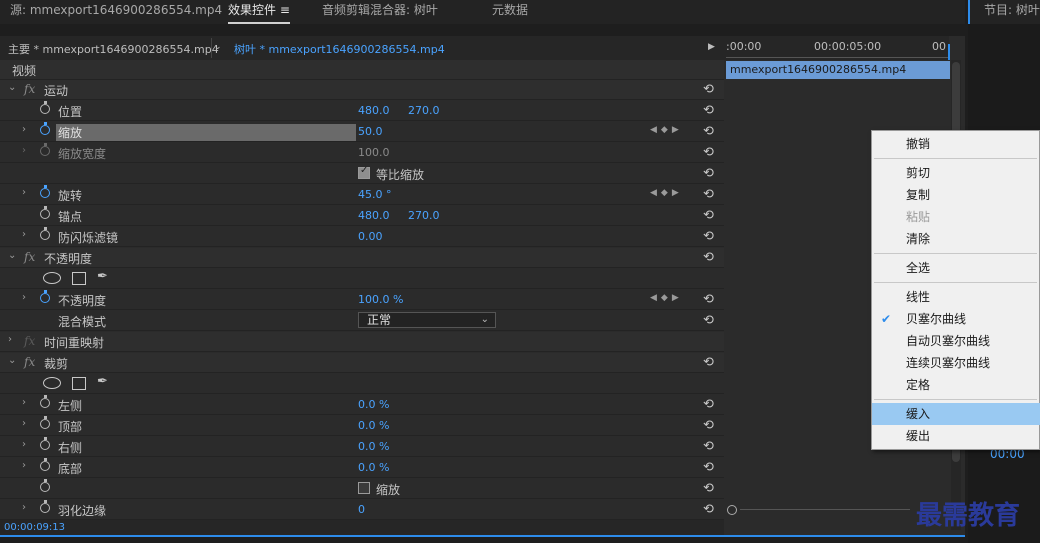  What do you see at coordinates (339, 49) in the screenshot?
I see `sequence-clip-label: 树叶 * mmexport1646900286554.mp4` at bounding box center [339, 49].